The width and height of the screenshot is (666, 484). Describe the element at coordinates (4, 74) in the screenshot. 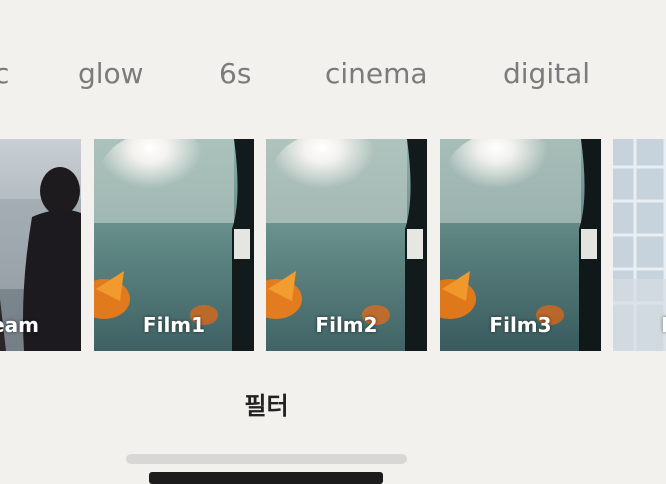

I see `category-tab-c: c` at that location.